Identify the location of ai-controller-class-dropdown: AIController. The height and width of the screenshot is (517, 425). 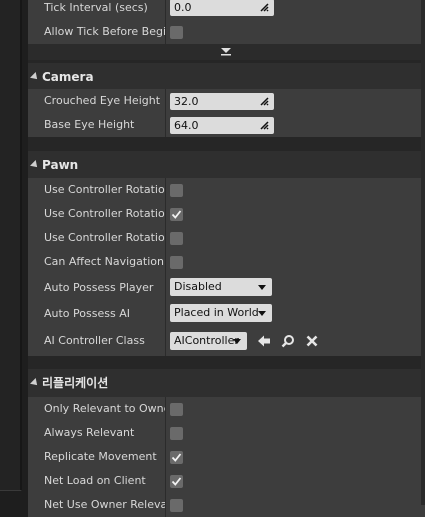
(208, 341).